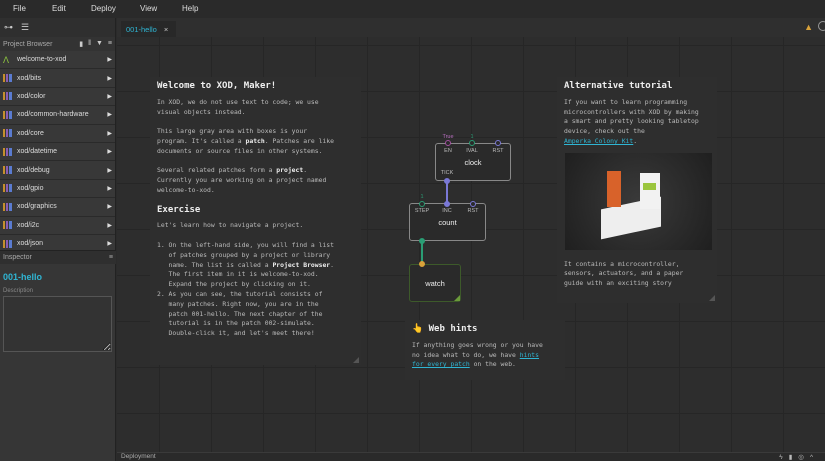 Image resolution: width=825 pixels, height=461 pixels. I want to click on user-icon: ▲, so click(808, 27).